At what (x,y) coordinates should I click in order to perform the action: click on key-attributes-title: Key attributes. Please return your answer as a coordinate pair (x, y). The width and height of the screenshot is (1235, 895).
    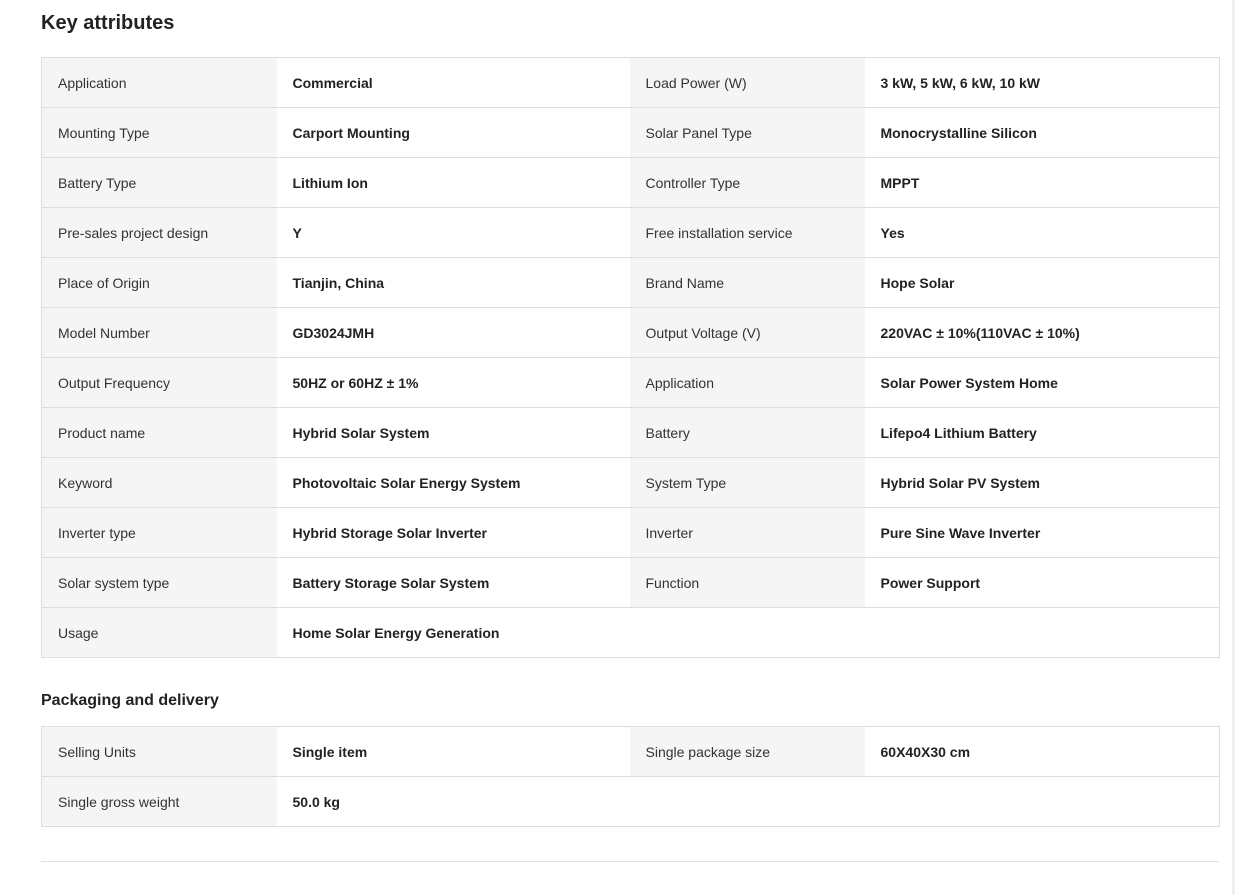
    Looking at the image, I should click on (108, 23).